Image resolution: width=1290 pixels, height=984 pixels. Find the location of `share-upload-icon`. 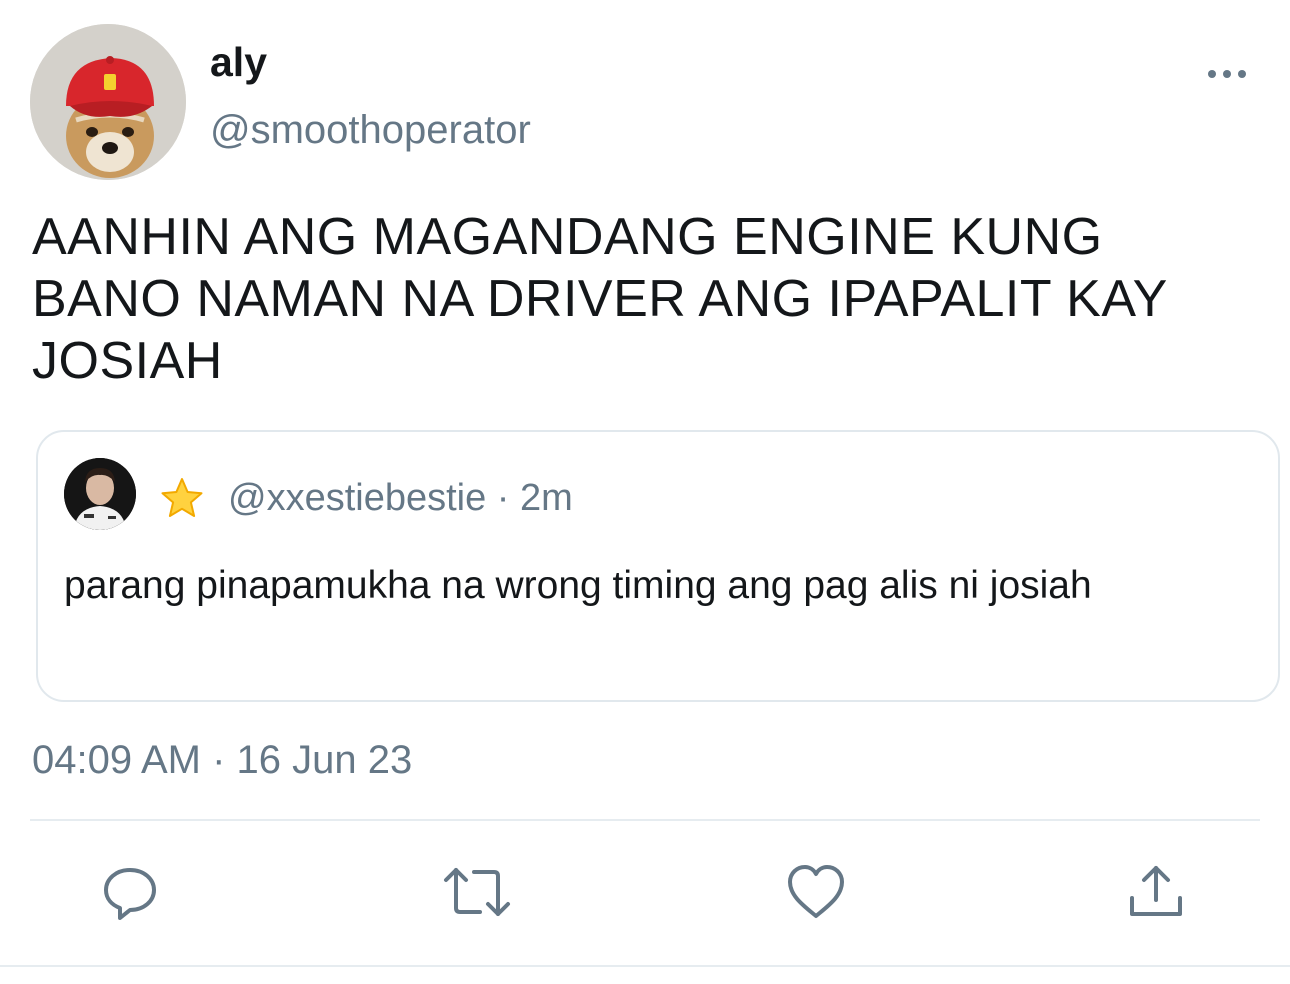

share-upload-icon is located at coordinates (1156, 891).